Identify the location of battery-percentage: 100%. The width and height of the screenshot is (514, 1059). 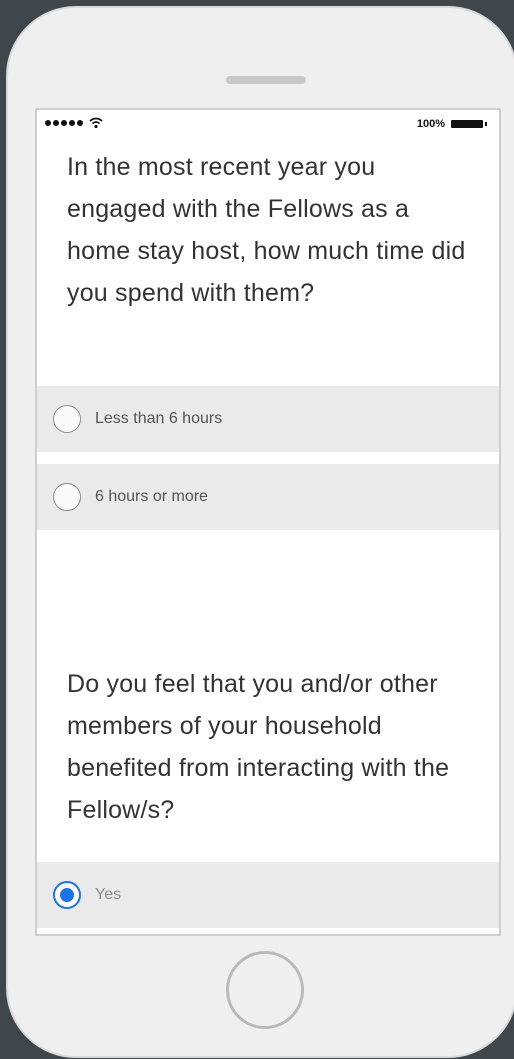
(430, 124).